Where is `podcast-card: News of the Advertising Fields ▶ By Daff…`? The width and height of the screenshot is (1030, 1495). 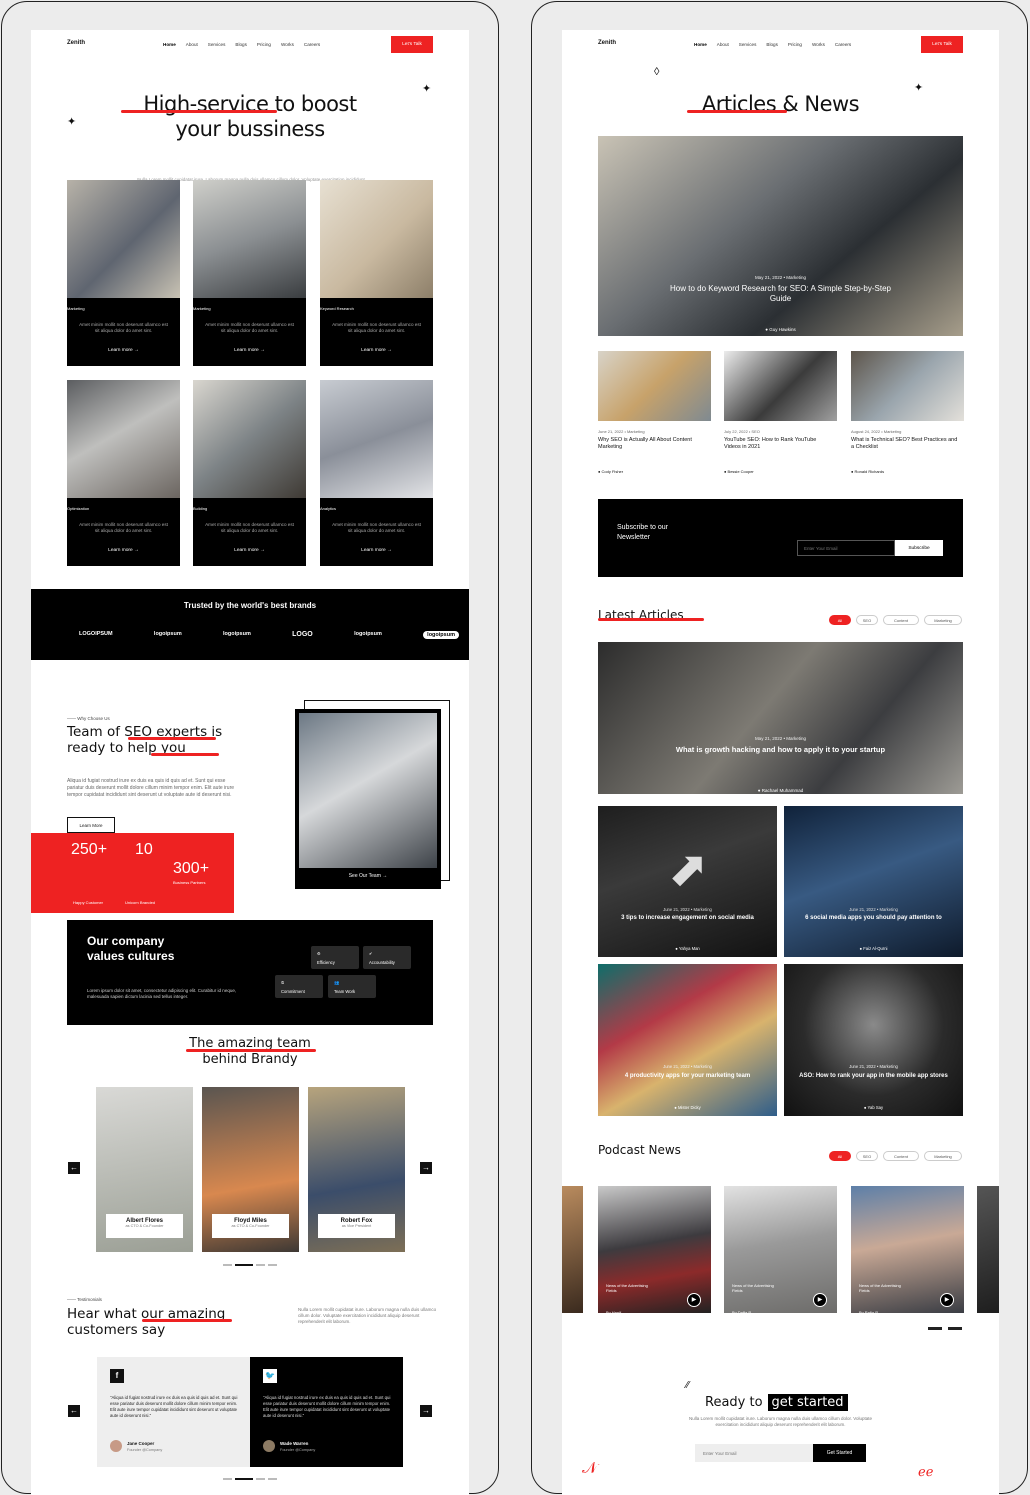 podcast-card: News of the Advertising Fields ▶ By Daff… is located at coordinates (780, 1250).